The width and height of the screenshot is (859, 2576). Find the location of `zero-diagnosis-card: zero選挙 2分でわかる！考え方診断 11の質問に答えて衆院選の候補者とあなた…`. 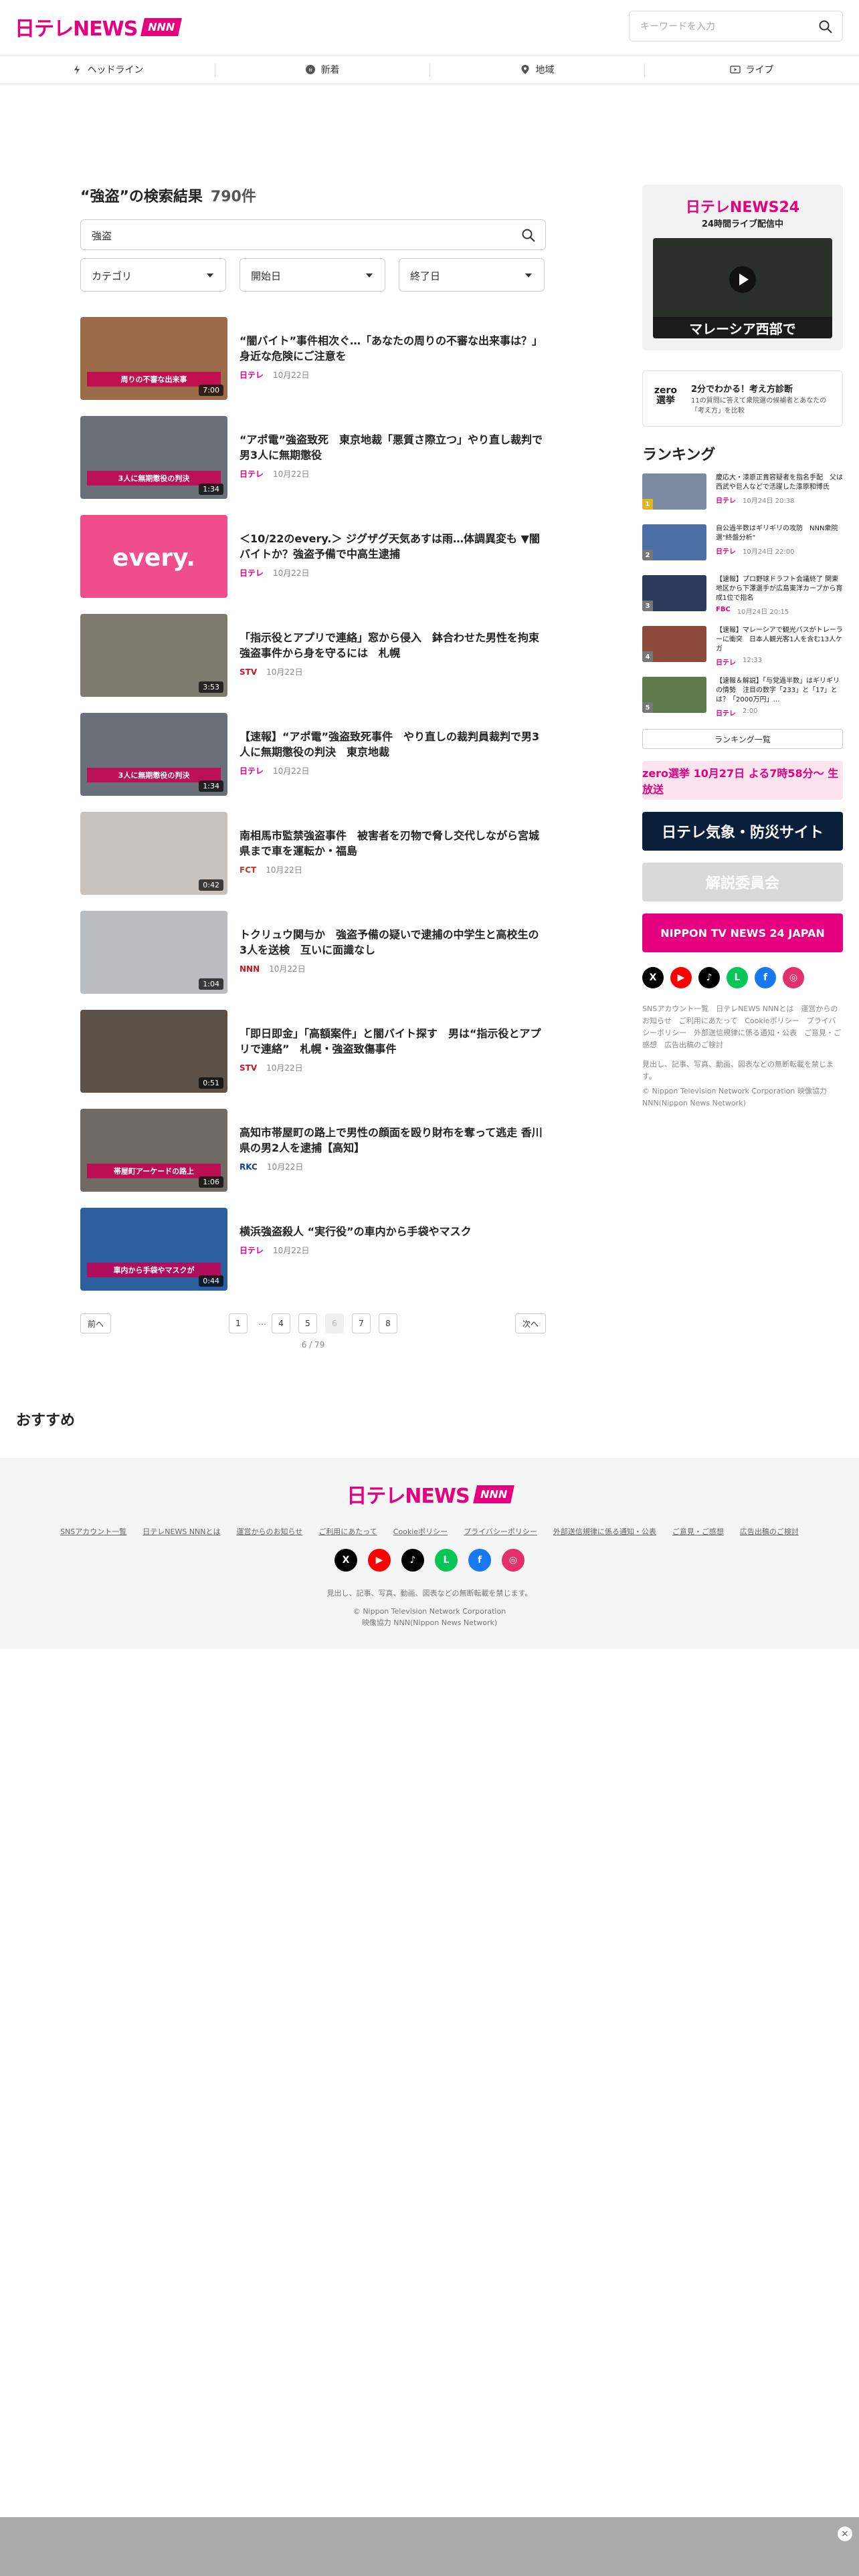

zero-diagnosis-card: zero選挙 2分でわかる！考え方診断 11の質問に答えて衆院選の候補者とあなた… is located at coordinates (742, 398).